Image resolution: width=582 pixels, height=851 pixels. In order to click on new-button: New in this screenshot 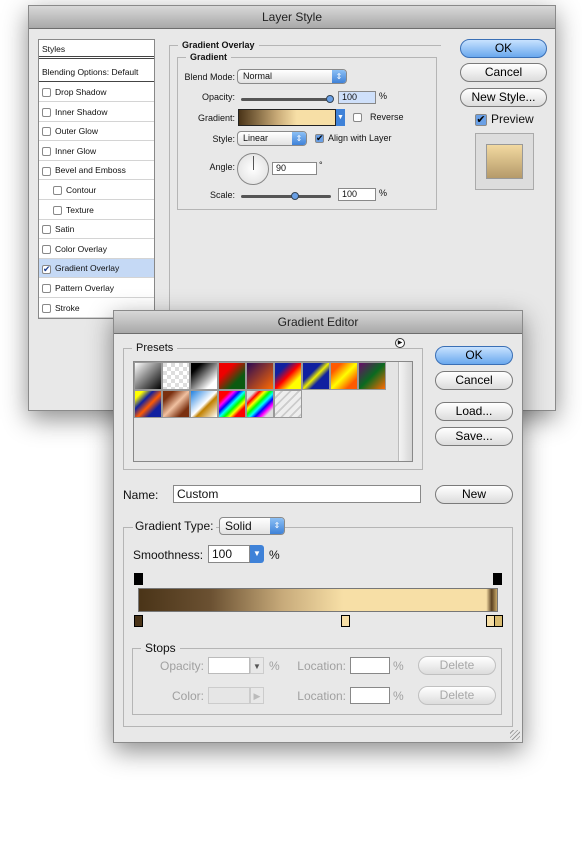, I will do `click(474, 494)`.